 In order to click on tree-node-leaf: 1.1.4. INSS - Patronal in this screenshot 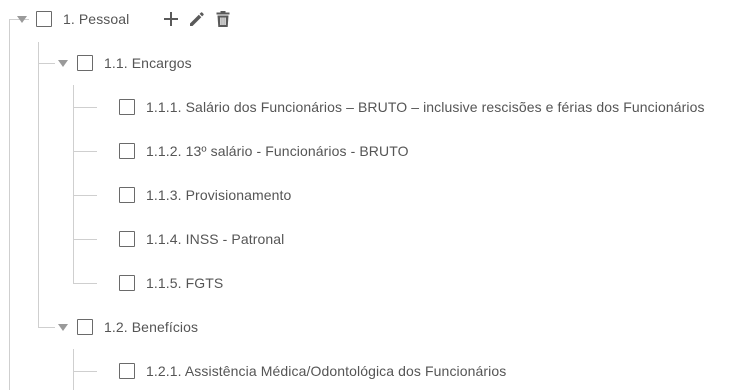, I will do `click(201, 239)`.